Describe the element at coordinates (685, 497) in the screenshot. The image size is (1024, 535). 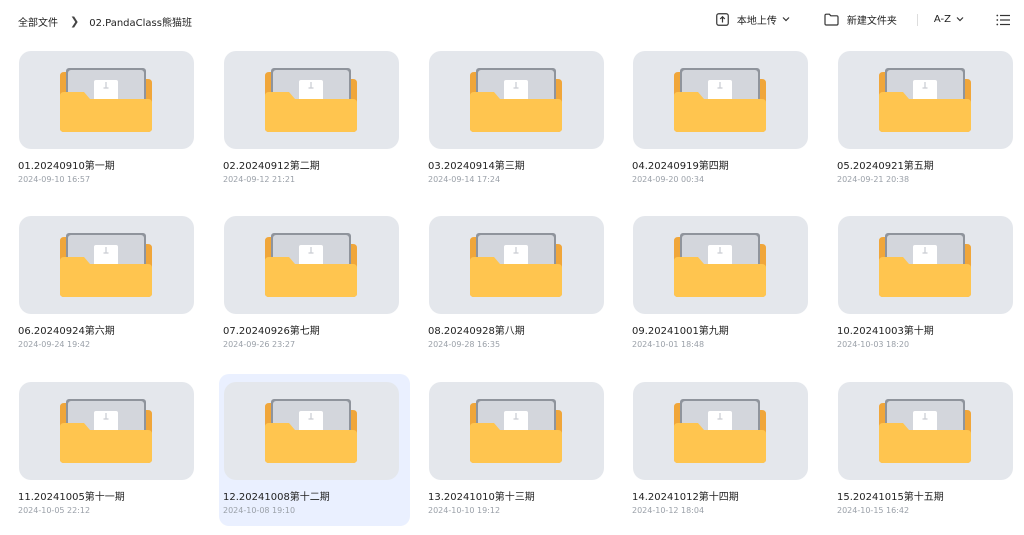
I see `folder-name: 14.20241012第十四期` at that location.